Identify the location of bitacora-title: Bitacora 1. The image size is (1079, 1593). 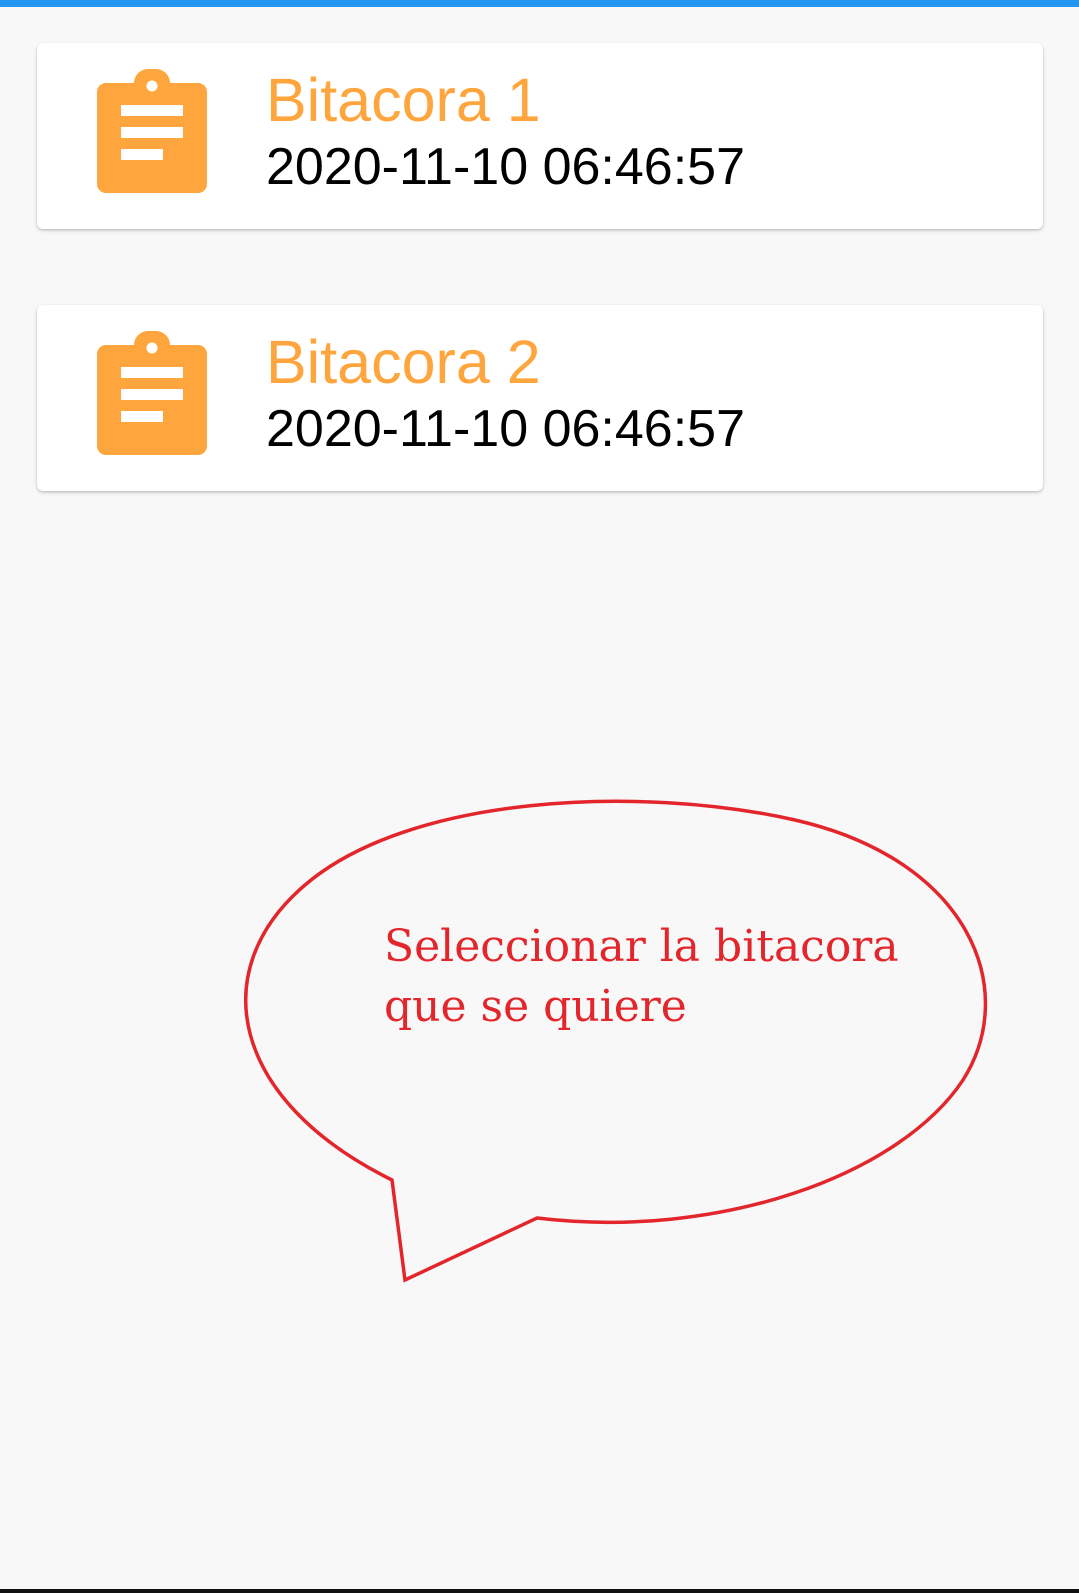
(403, 100).